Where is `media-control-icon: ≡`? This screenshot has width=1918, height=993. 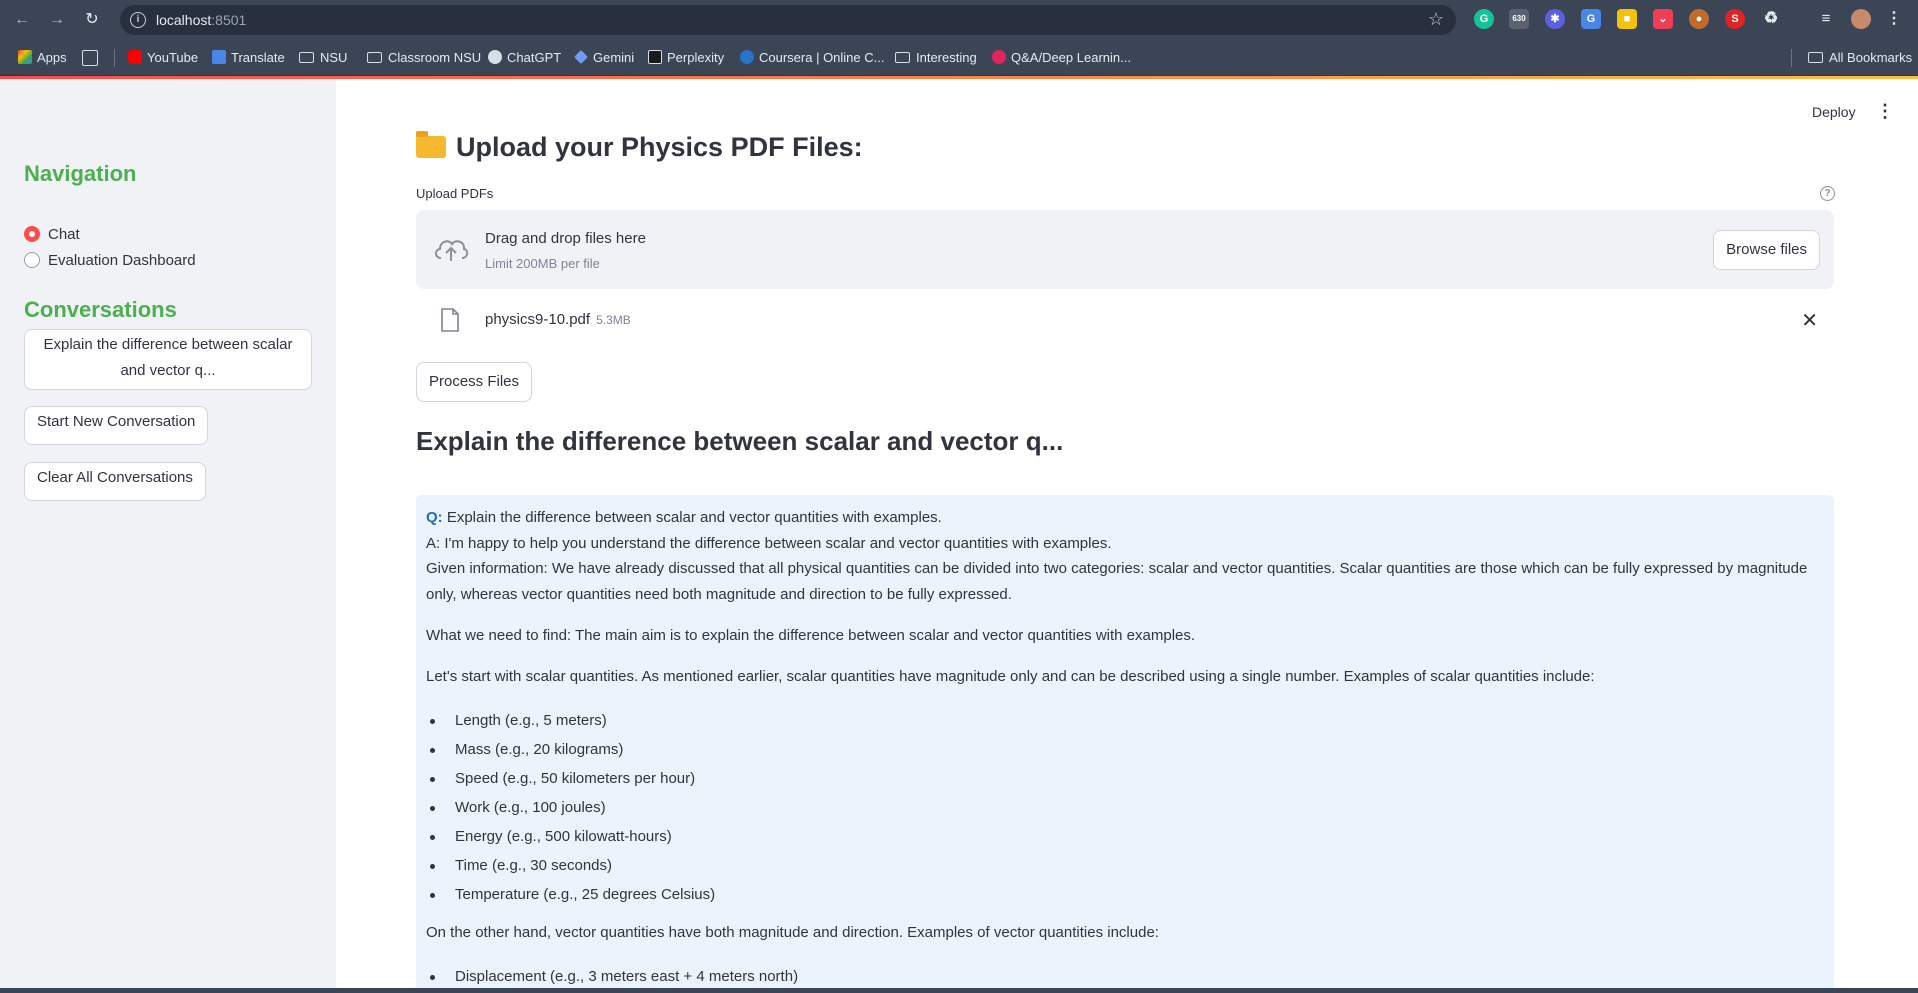 media-control-icon: ≡ is located at coordinates (1826, 19).